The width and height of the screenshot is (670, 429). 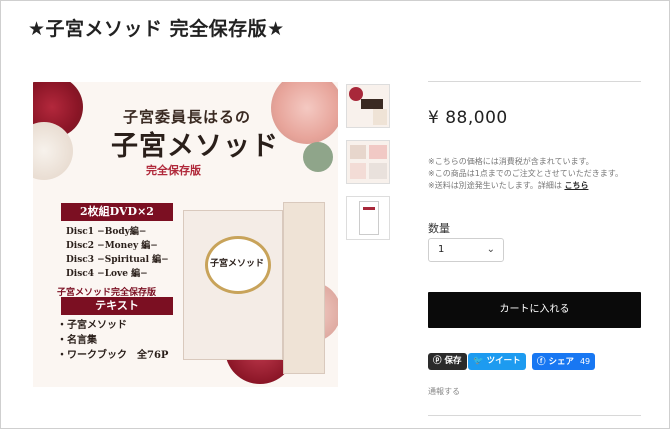 I want to click on pinterest-icon: ⓟ, so click(x=437, y=361).